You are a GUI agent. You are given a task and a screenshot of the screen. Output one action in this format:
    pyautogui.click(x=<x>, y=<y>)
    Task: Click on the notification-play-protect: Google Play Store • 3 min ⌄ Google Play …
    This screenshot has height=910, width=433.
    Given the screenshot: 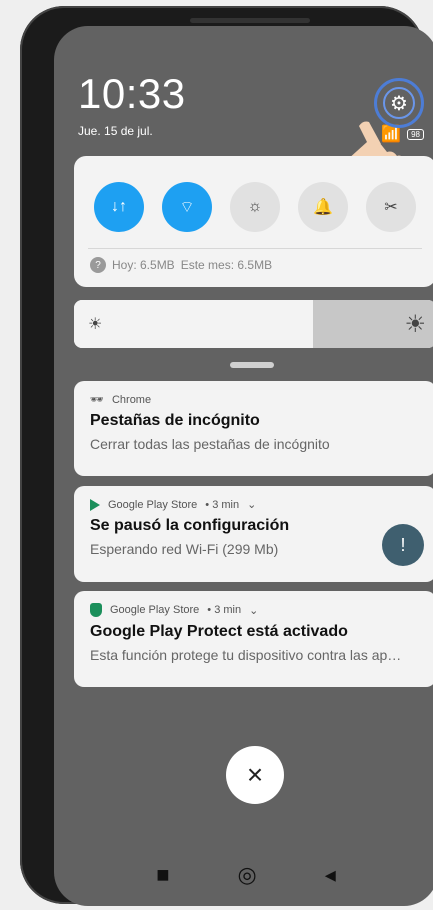 What is the action you would take?
    pyautogui.click(x=253, y=639)
    